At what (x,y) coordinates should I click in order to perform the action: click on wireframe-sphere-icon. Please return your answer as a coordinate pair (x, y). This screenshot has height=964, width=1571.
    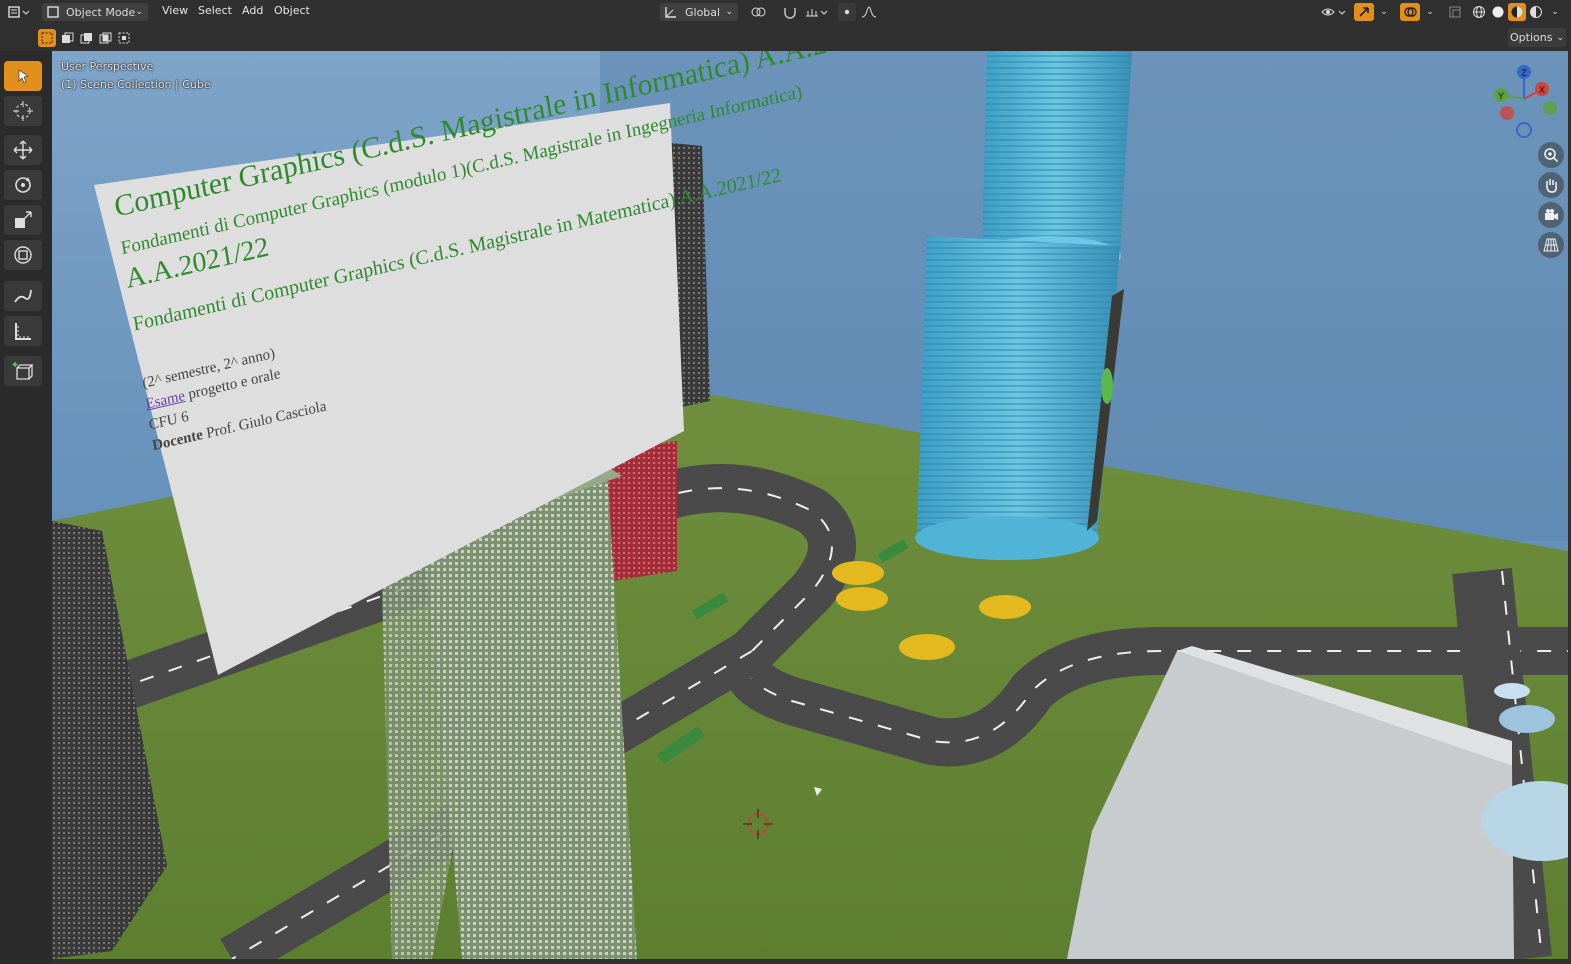
    Looking at the image, I should click on (1479, 12).